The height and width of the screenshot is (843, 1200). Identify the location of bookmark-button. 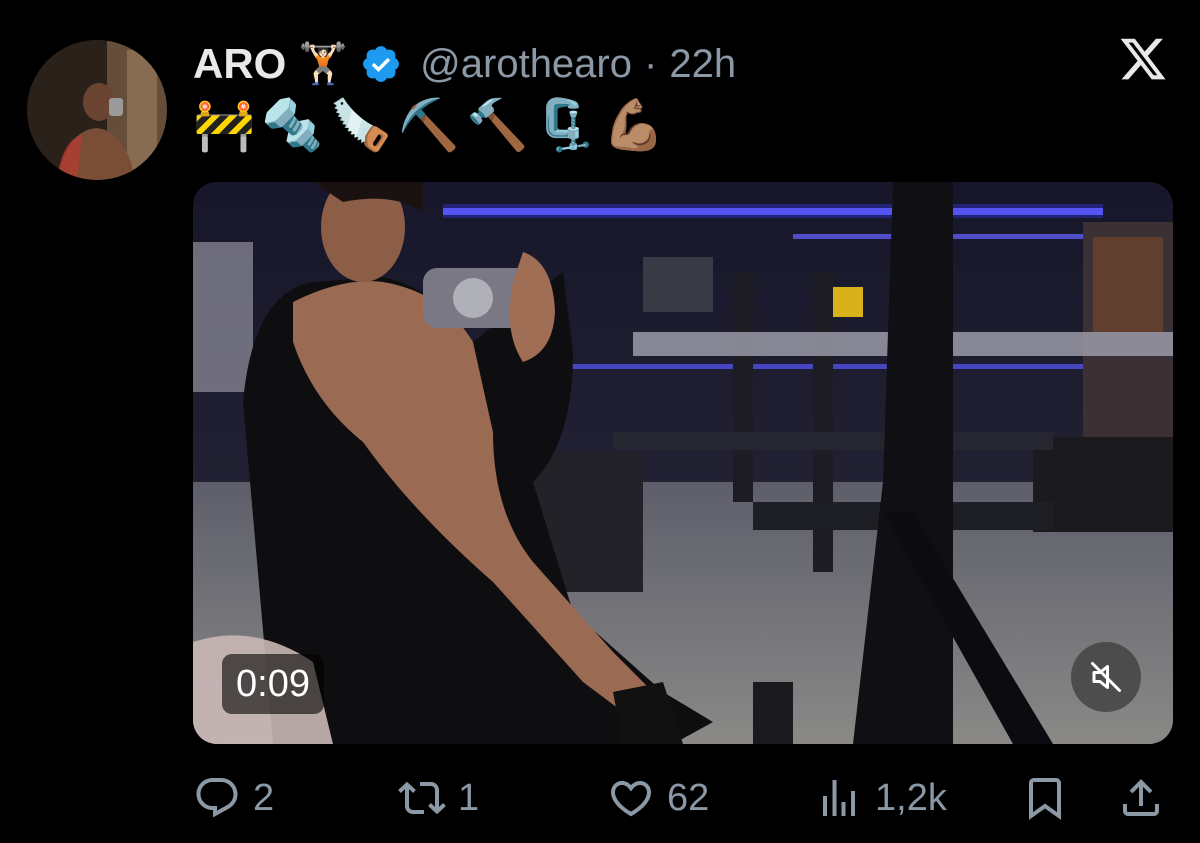
(1045, 798).